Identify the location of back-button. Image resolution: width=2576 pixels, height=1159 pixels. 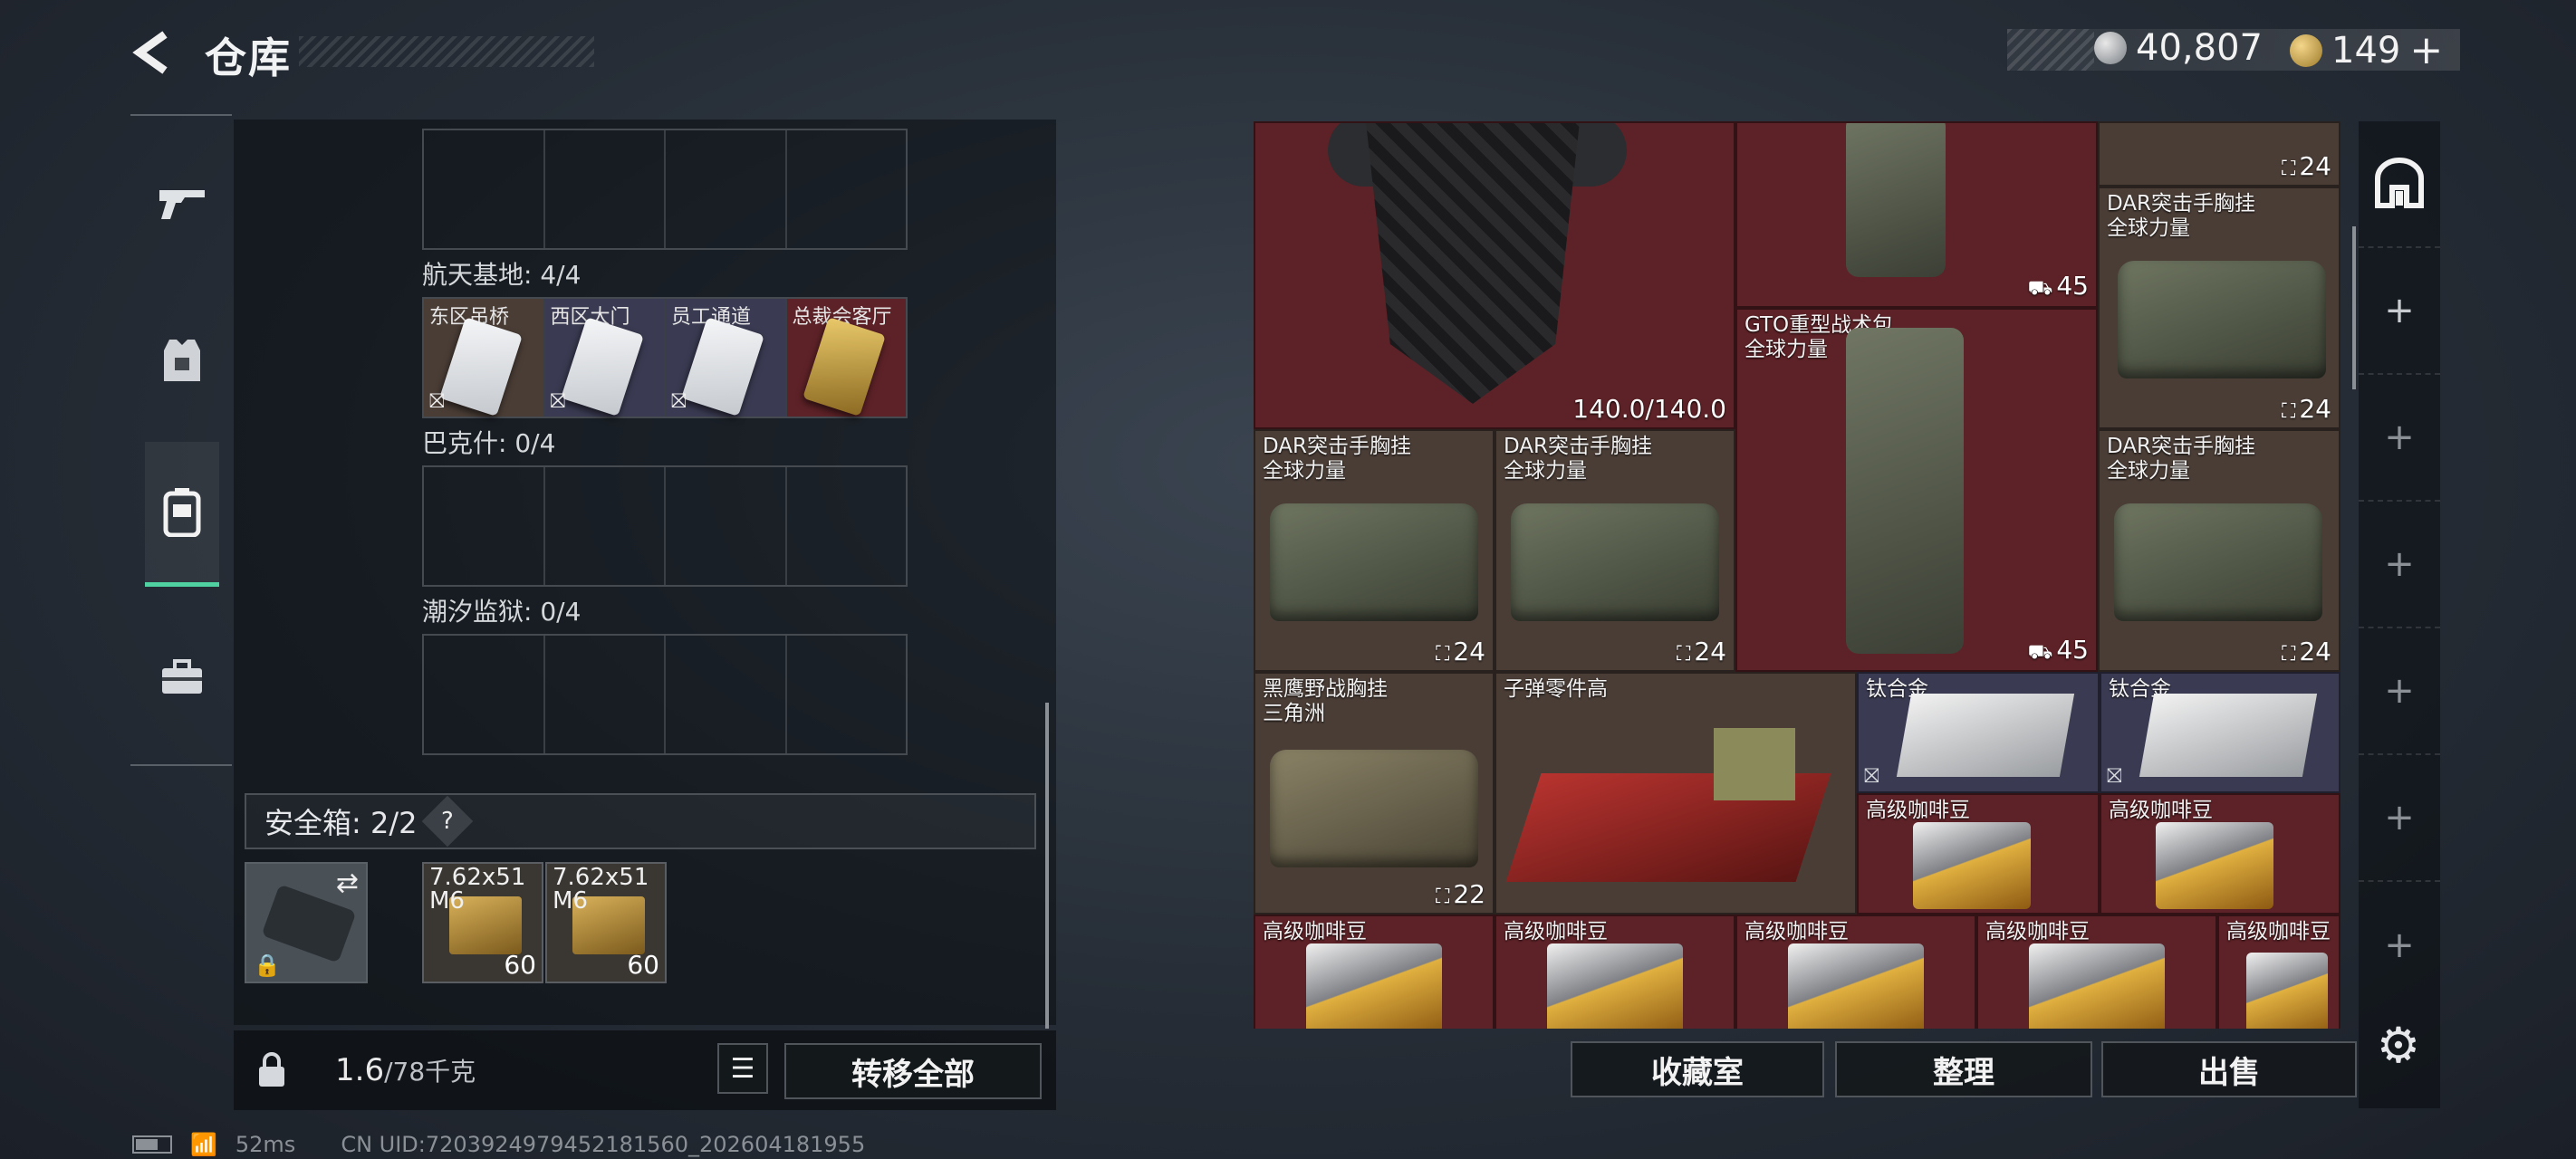
(154, 52).